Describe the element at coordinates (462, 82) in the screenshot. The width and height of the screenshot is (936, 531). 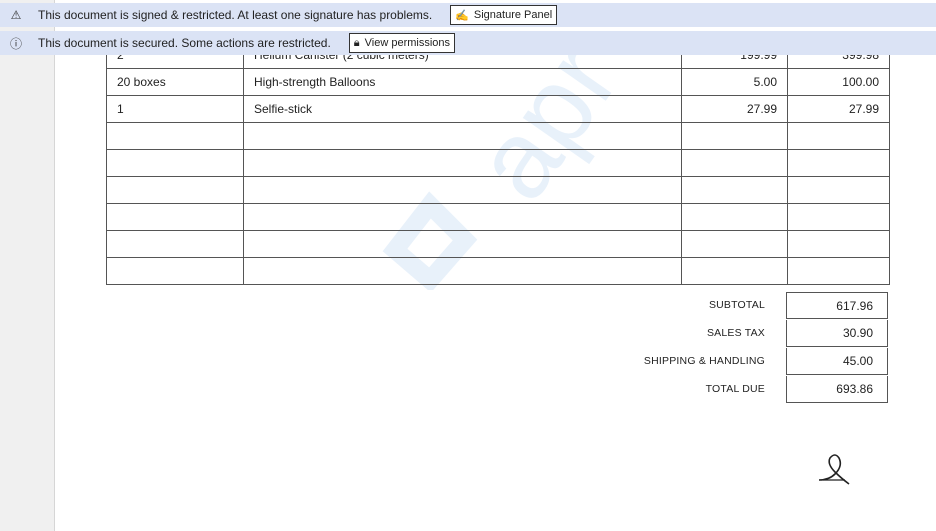
I see `description-cell: High-strength Balloons` at that location.